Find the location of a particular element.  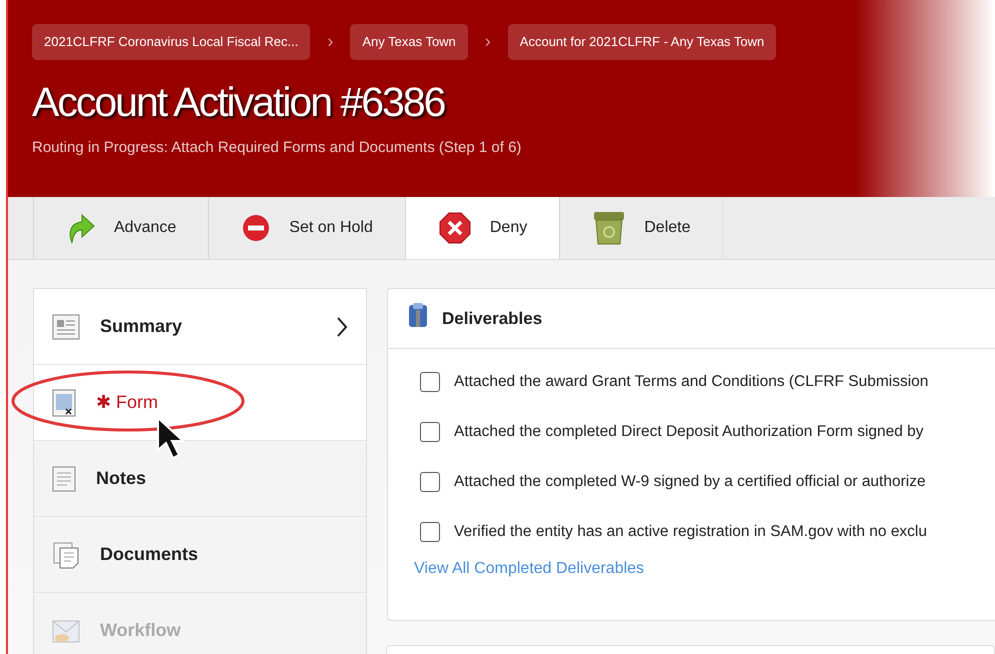

sidebar-item: ✱ Form is located at coordinates (200, 403).